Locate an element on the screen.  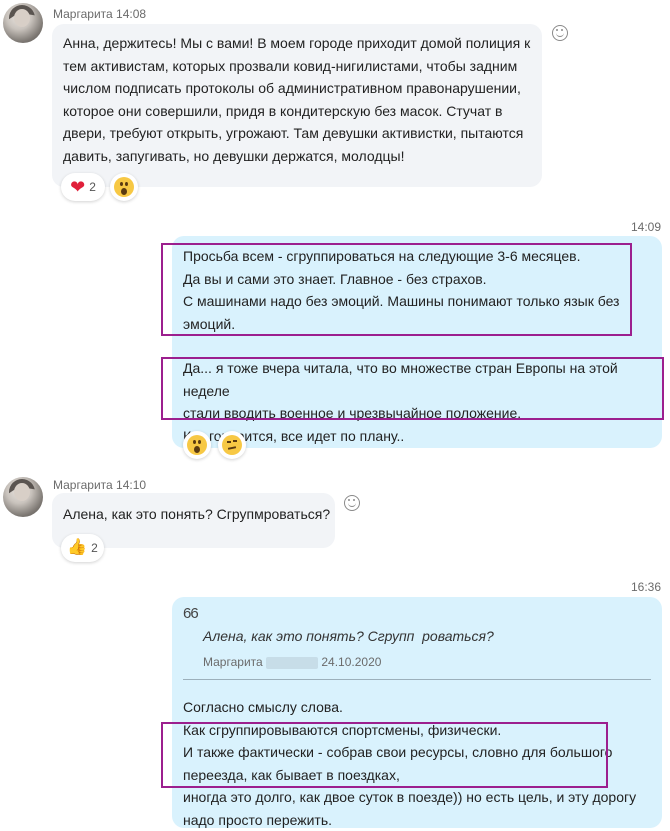
message-text: Алена, как это понять? Сгрупмроваться? is located at coordinates (197, 514).